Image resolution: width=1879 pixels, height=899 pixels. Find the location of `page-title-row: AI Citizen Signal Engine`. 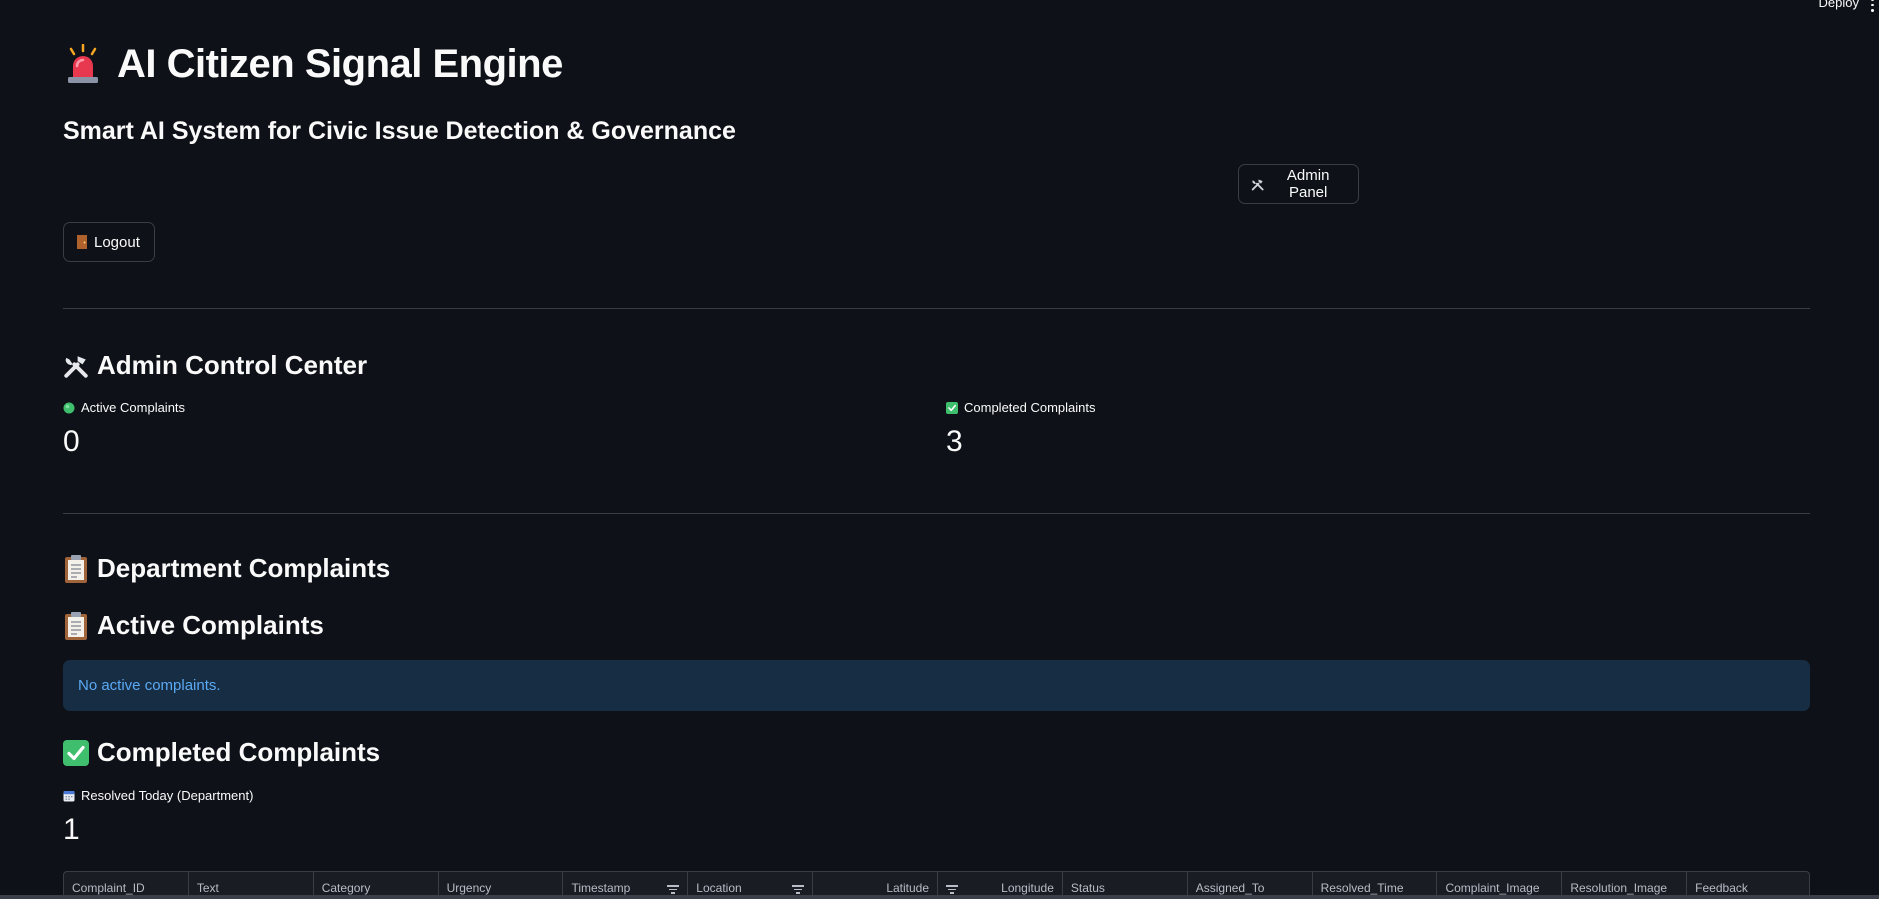

page-title-row: AI Citizen Signal Engine is located at coordinates (313, 64).